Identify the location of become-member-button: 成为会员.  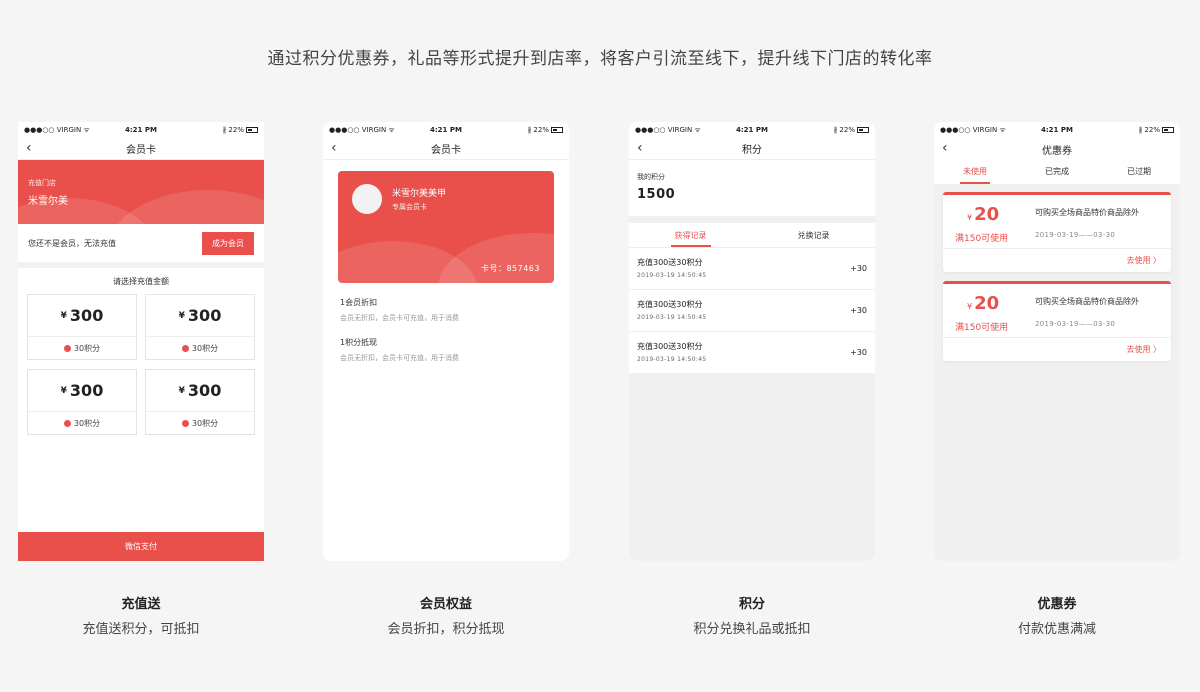
(228, 243).